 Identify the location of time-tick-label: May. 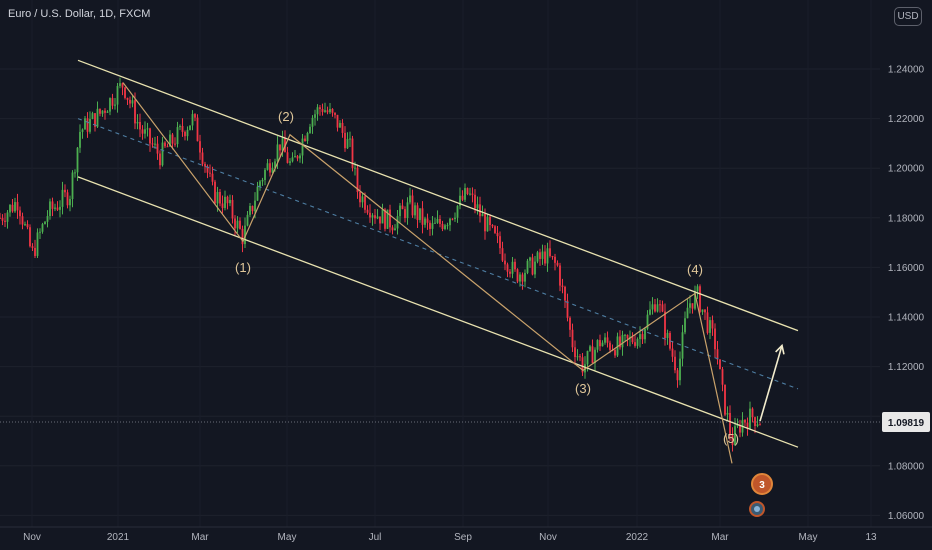
(808, 537).